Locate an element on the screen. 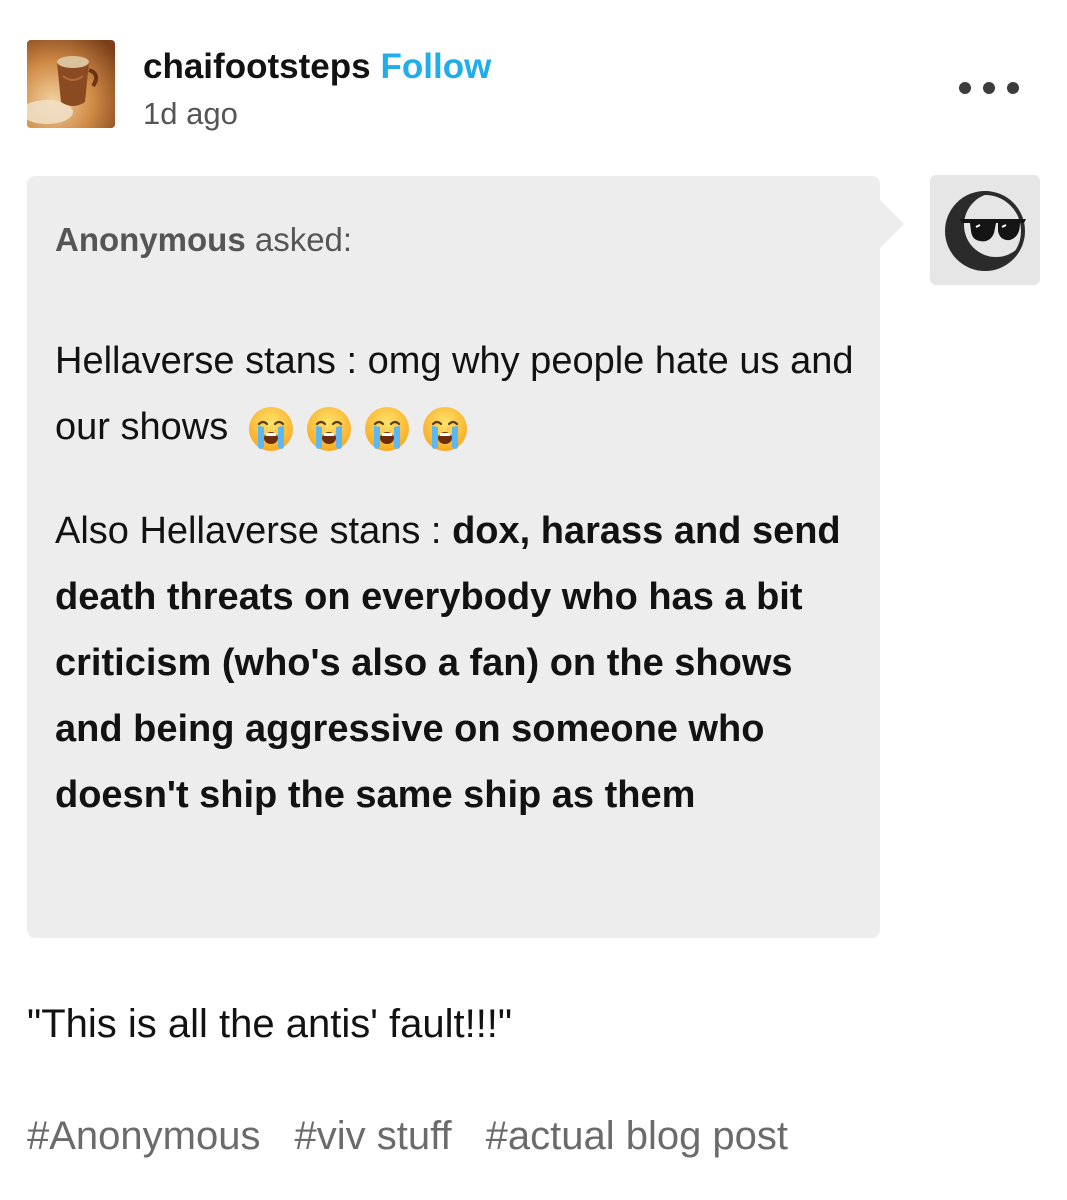  post-header: chaifootsteps Follow 1d ago is located at coordinates (537, 85).